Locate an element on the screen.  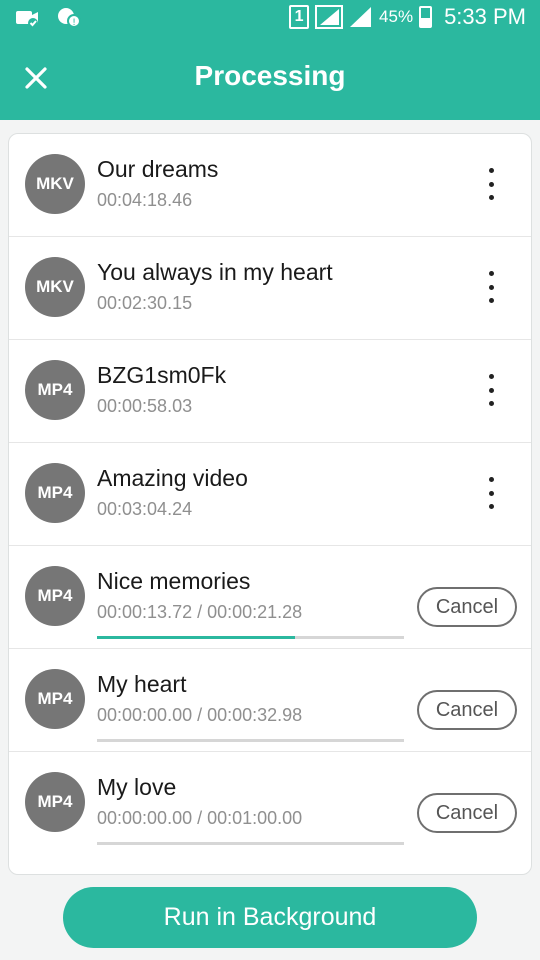
signal-strength-icon is located at coordinates (360, 17).